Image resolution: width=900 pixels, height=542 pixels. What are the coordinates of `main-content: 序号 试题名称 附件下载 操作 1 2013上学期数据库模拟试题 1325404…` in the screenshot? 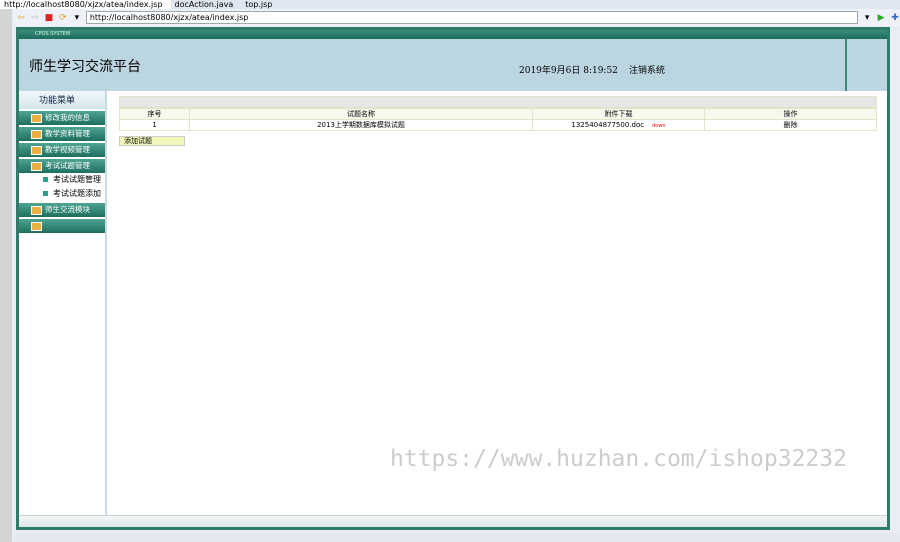 It's located at (498, 121).